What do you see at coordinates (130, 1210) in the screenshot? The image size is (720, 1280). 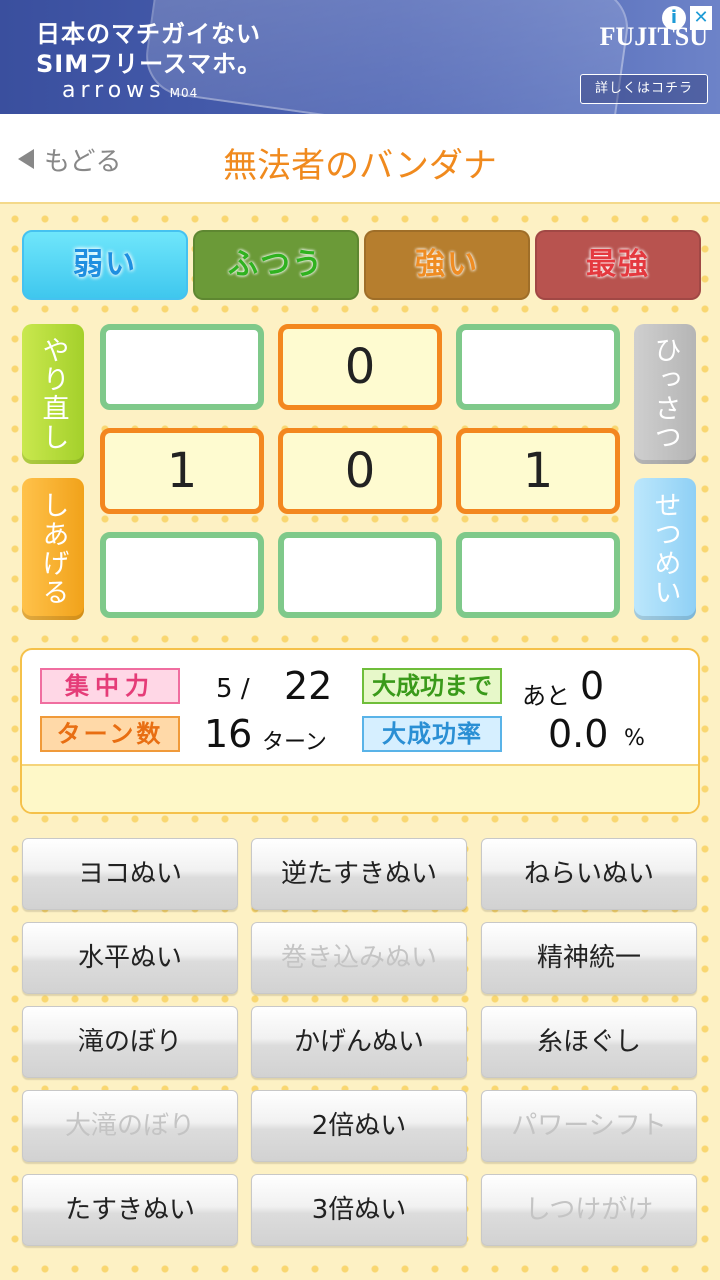 I see `skill-button: たすきぬい` at bounding box center [130, 1210].